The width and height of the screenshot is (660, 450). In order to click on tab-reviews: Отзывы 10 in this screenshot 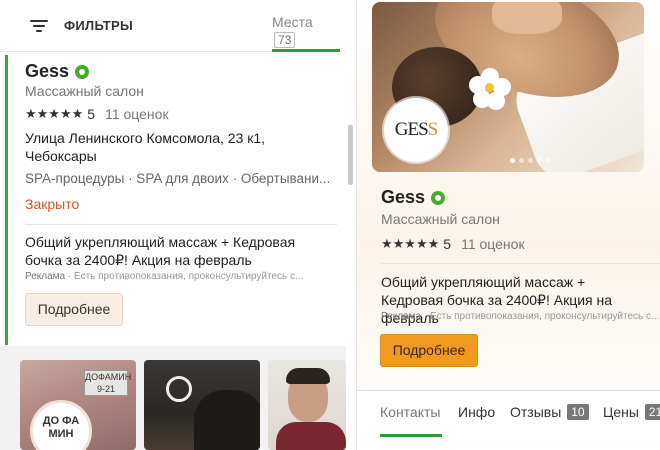, I will do `click(549, 412)`.